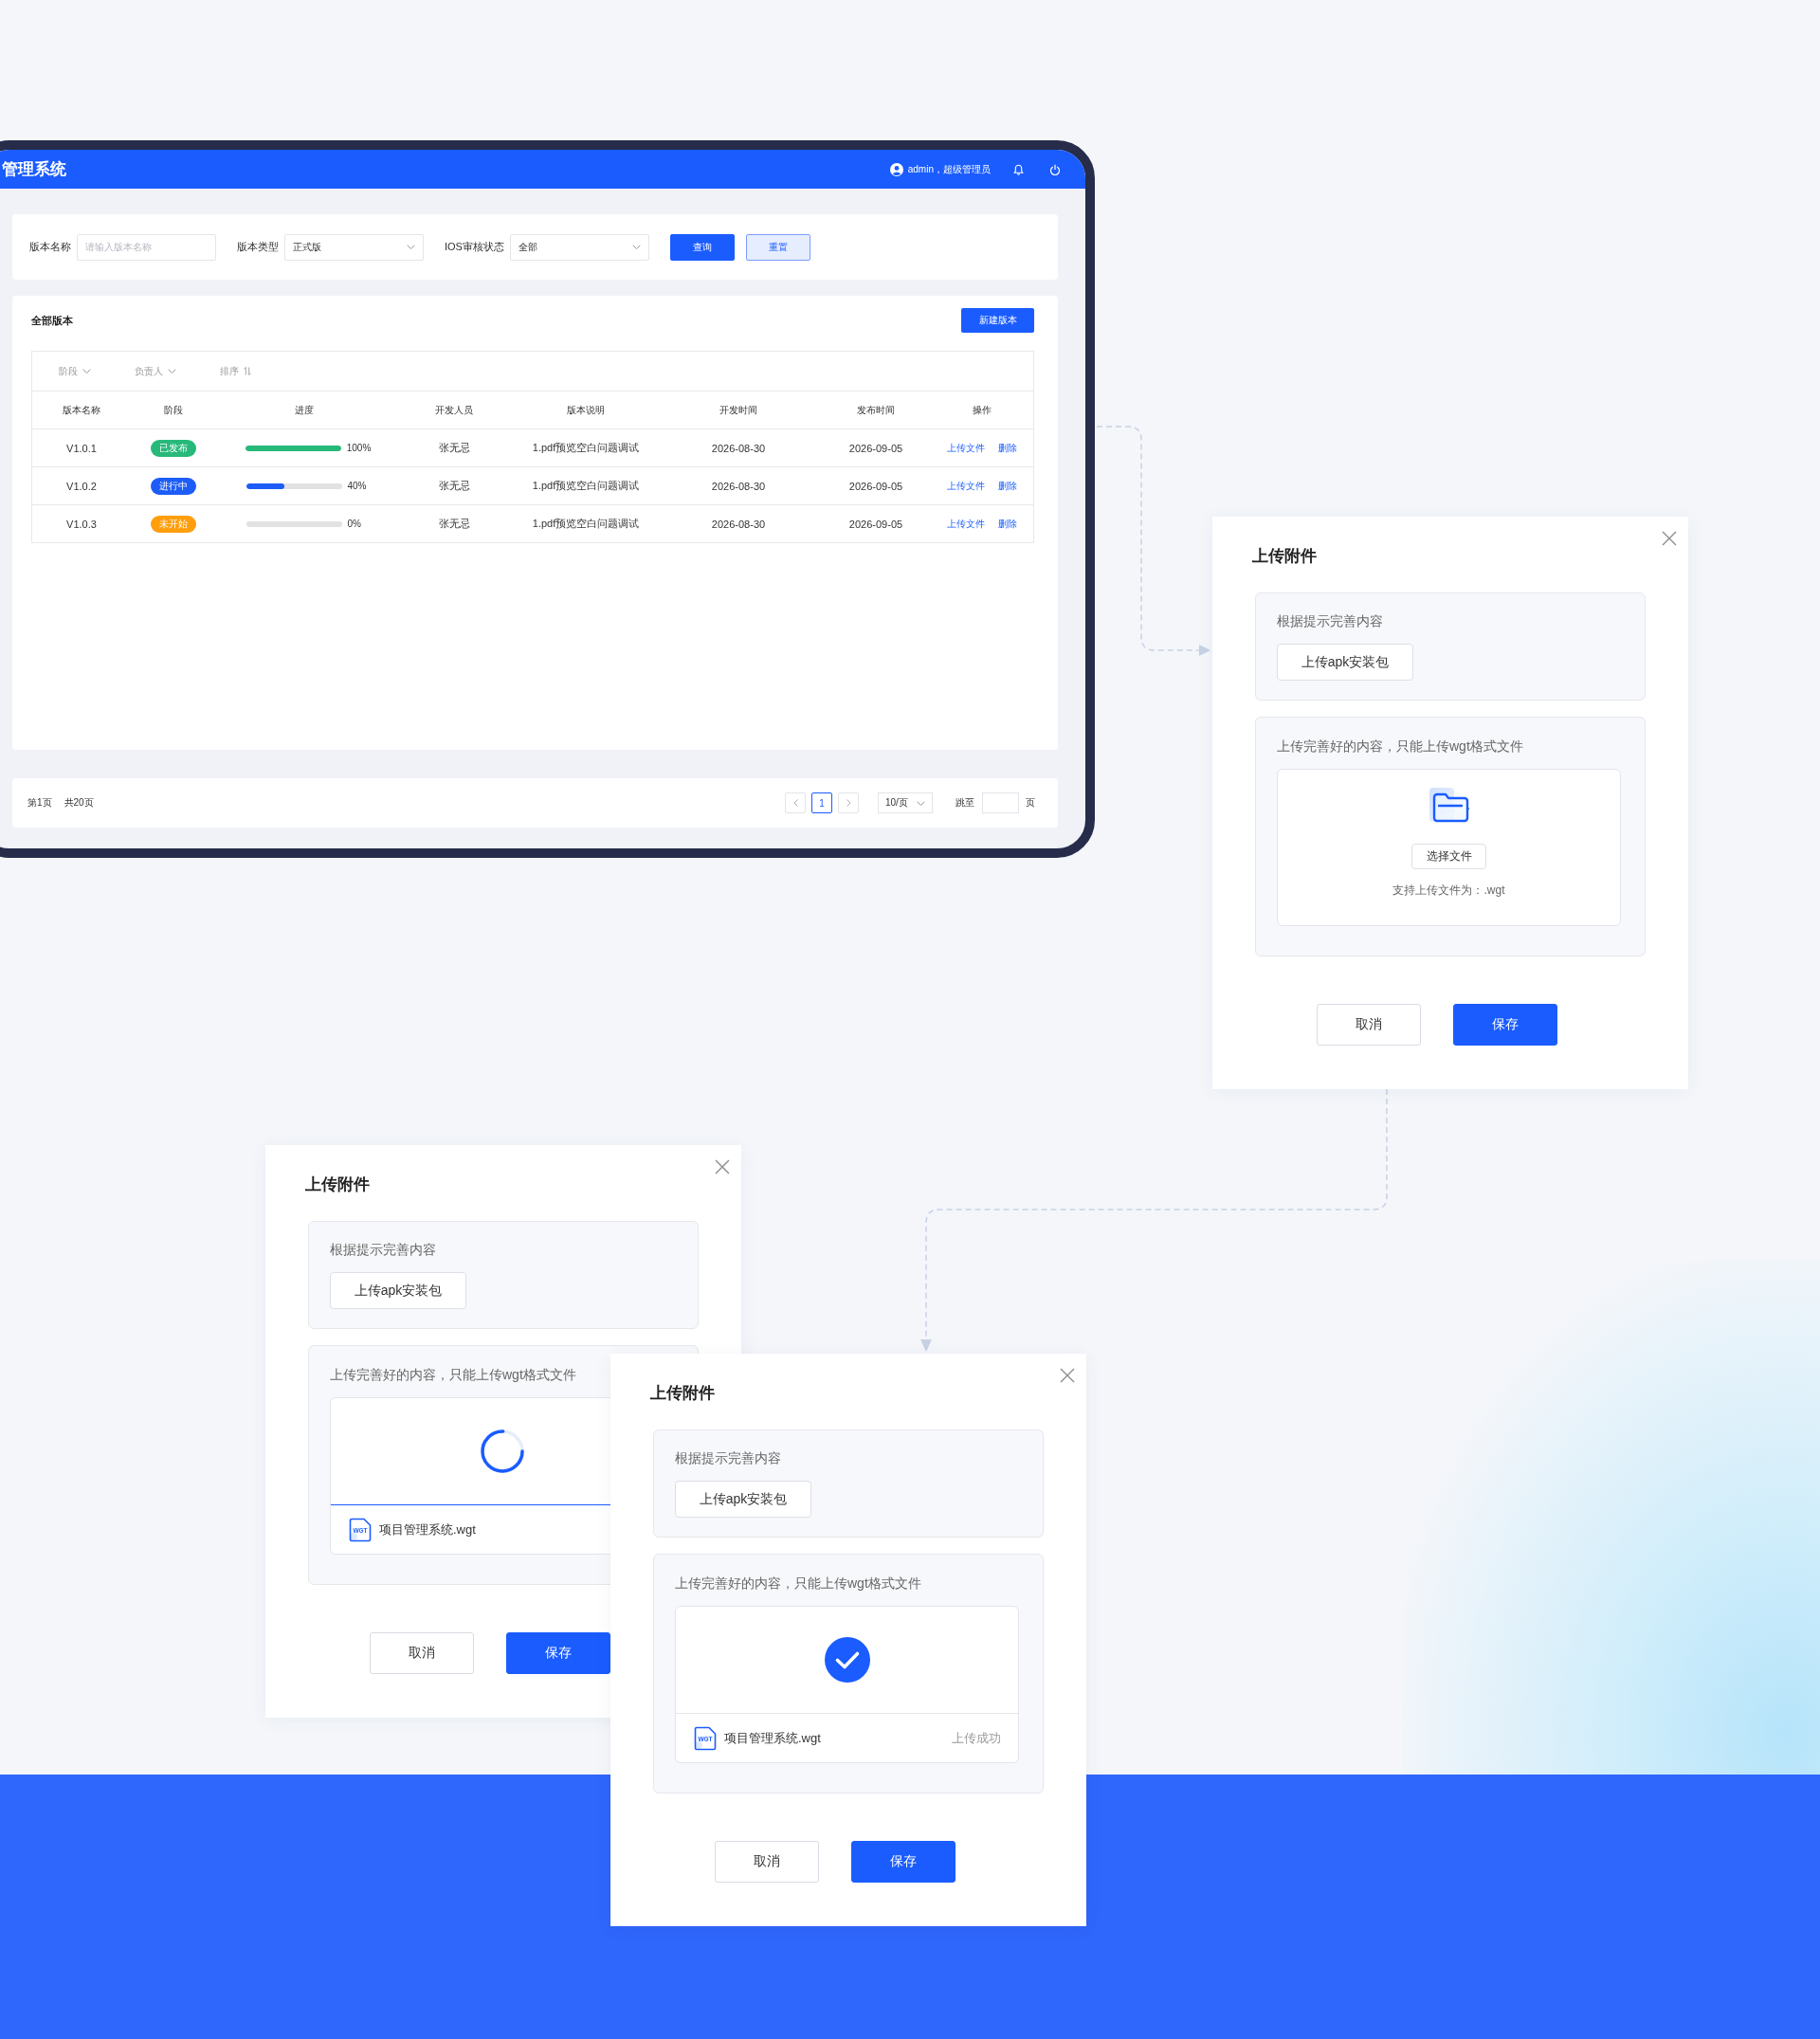 This screenshot has width=1820, height=2039. I want to click on jump-input-field, so click(1000, 802).